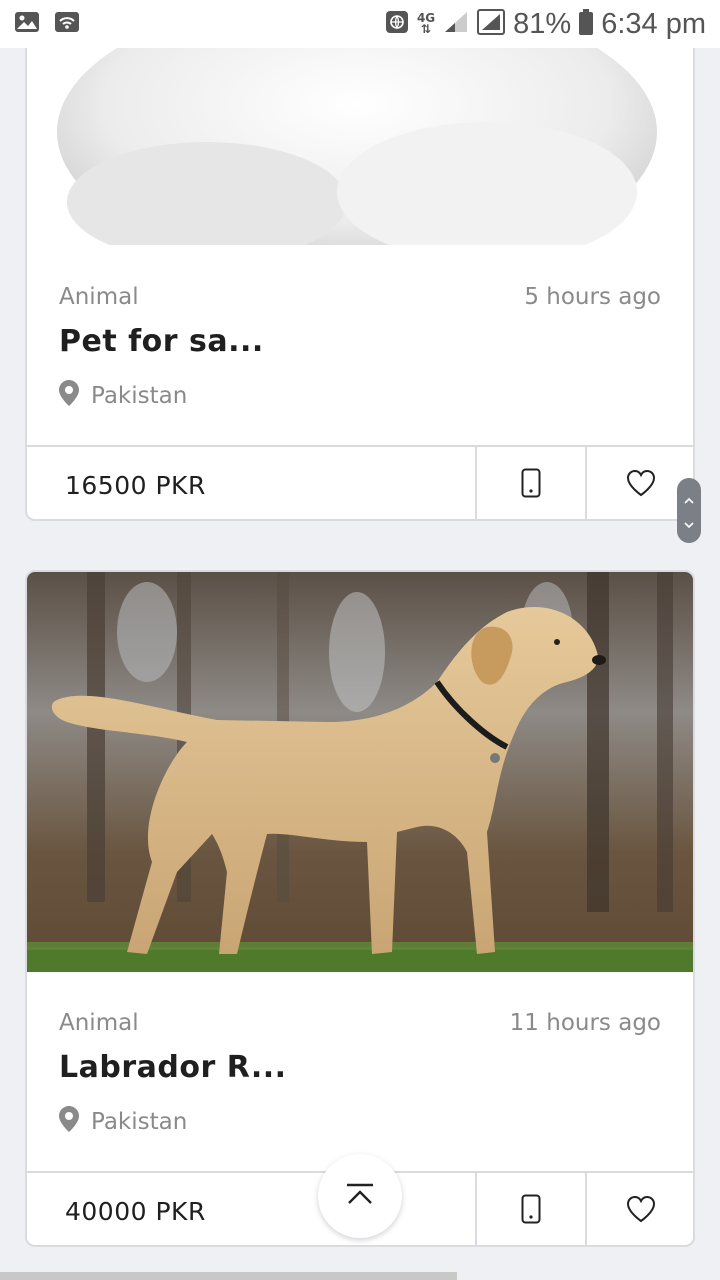  Describe the element at coordinates (586, 24) in the screenshot. I see `battery-icon` at that location.